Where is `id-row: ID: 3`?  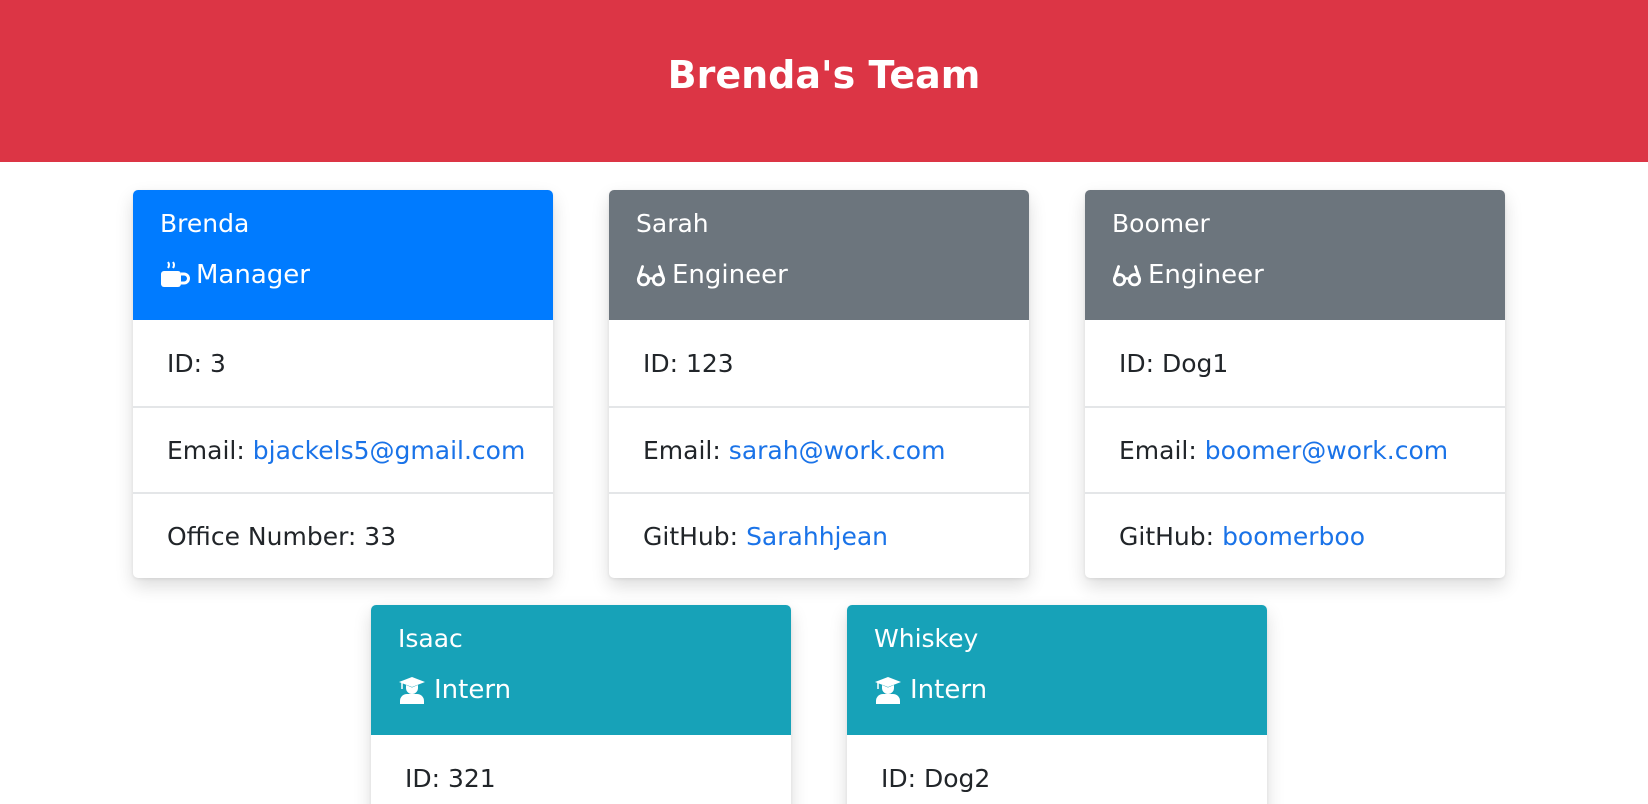 id-row: ID: 3 is located at coordinates (343, 363).